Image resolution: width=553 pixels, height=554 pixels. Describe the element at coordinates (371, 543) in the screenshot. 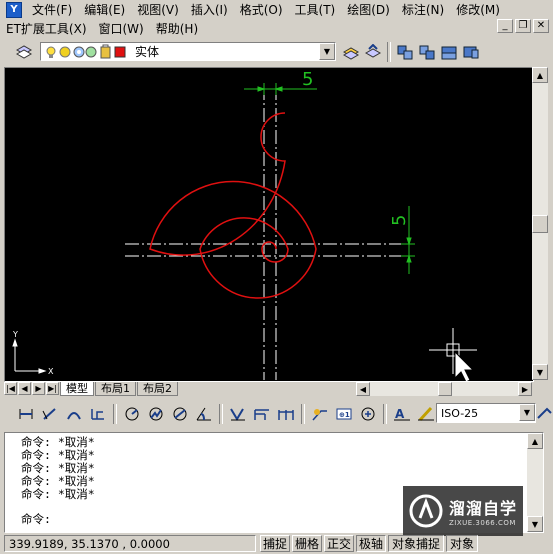

I see `status-polar-button: 极轴` at that location.